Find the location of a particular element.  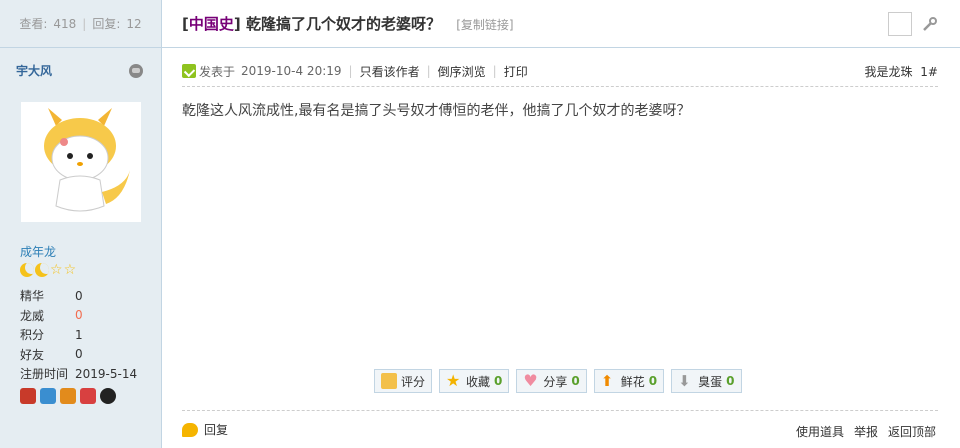

posted-label: 发表于 is located at coordinates (217, 71).